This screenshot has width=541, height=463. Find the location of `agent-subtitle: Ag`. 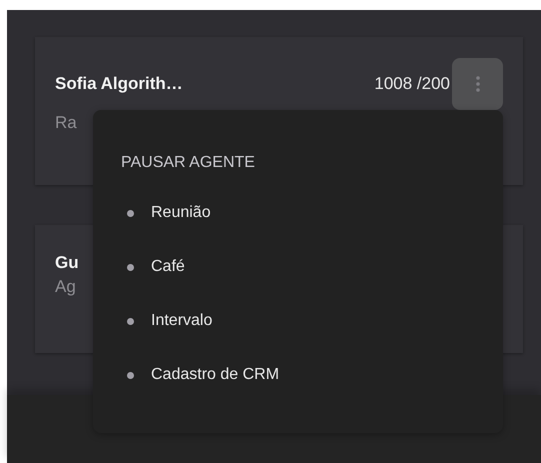

agent-subtitle: Ag is located at coordinates (66, 287).